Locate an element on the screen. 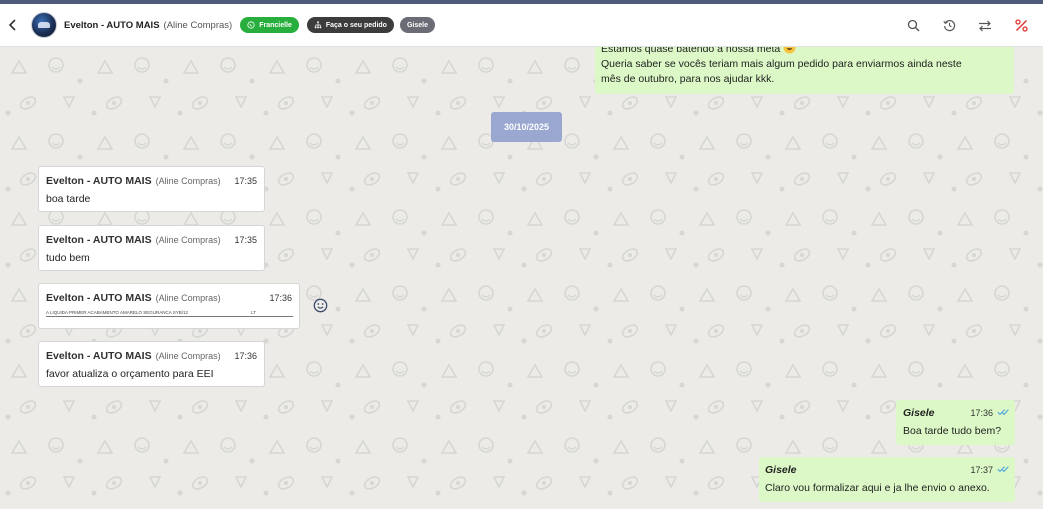 This screenshot has width=1043, height=509. transfer-button is located at coordinates (985, 26).